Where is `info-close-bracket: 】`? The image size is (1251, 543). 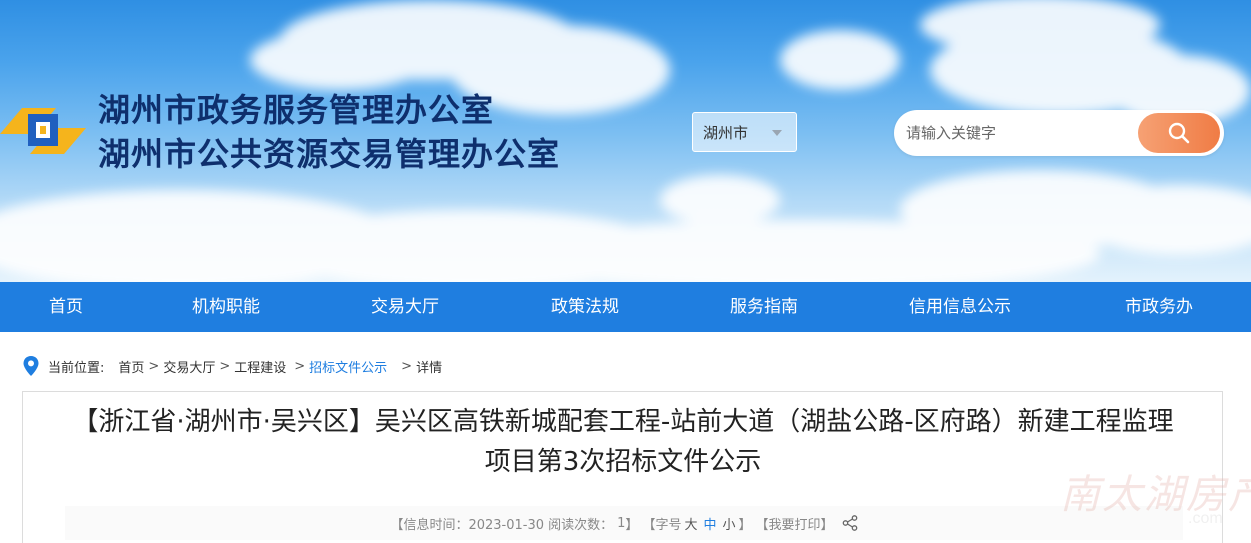
info-close-bracket: 】 is located at coordinates (632, 525).